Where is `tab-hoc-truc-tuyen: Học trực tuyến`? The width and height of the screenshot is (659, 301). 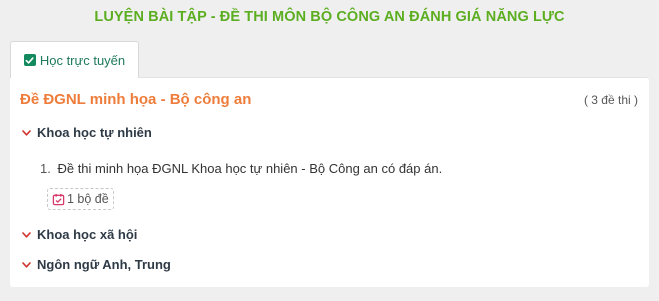
tab-hoc-truc-tuyen: Học trực tuyến is located at coordinates (74, 59).